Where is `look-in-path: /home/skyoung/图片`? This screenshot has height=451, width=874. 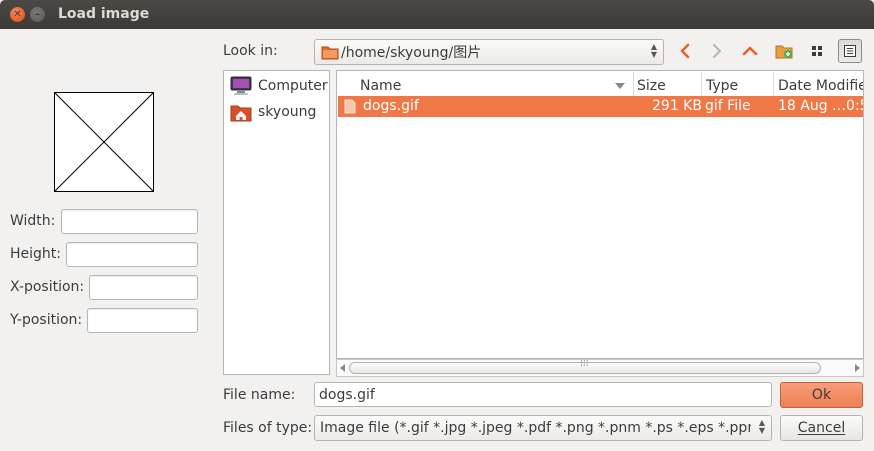
look-in-path: /home/skyoung/图片 is located at coordinates (411, 53).